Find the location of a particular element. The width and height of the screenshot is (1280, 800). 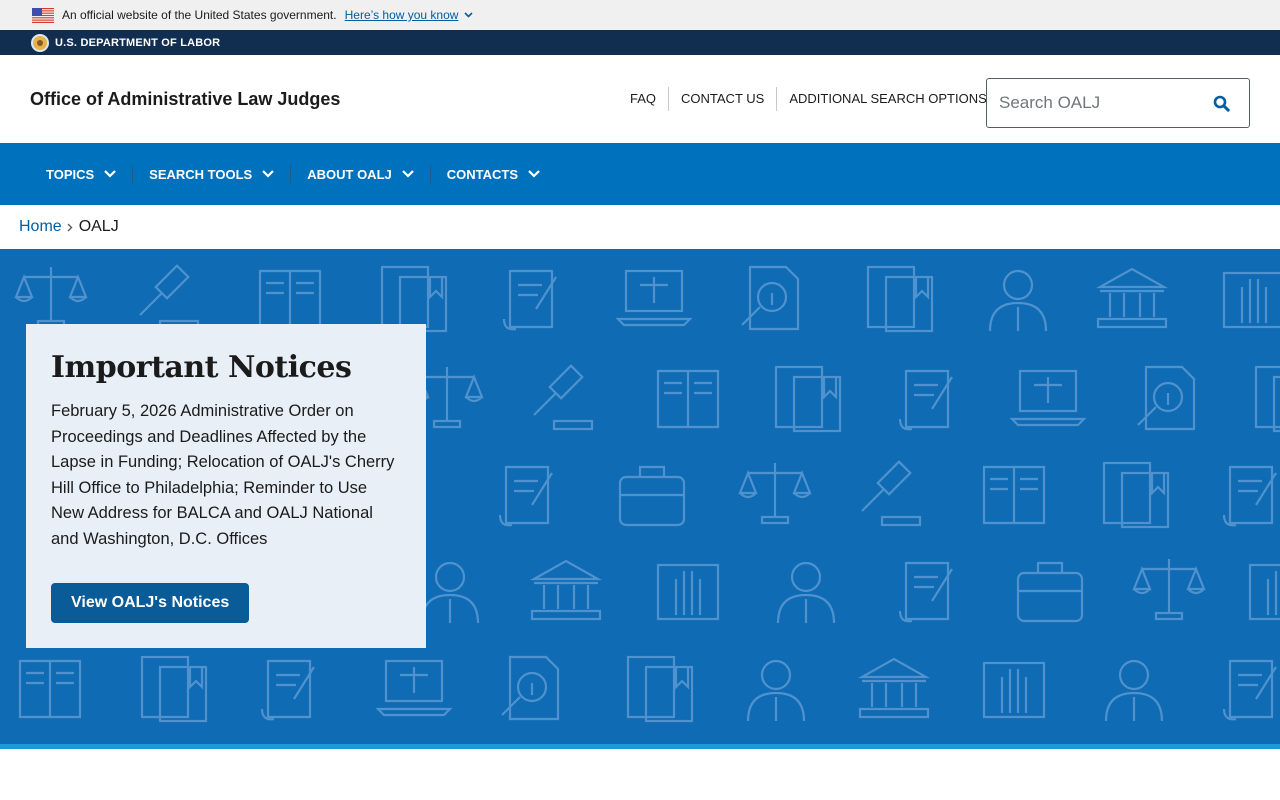

nav-about-oalj: ABOUT OALJ is located at coordinates (360, 174).